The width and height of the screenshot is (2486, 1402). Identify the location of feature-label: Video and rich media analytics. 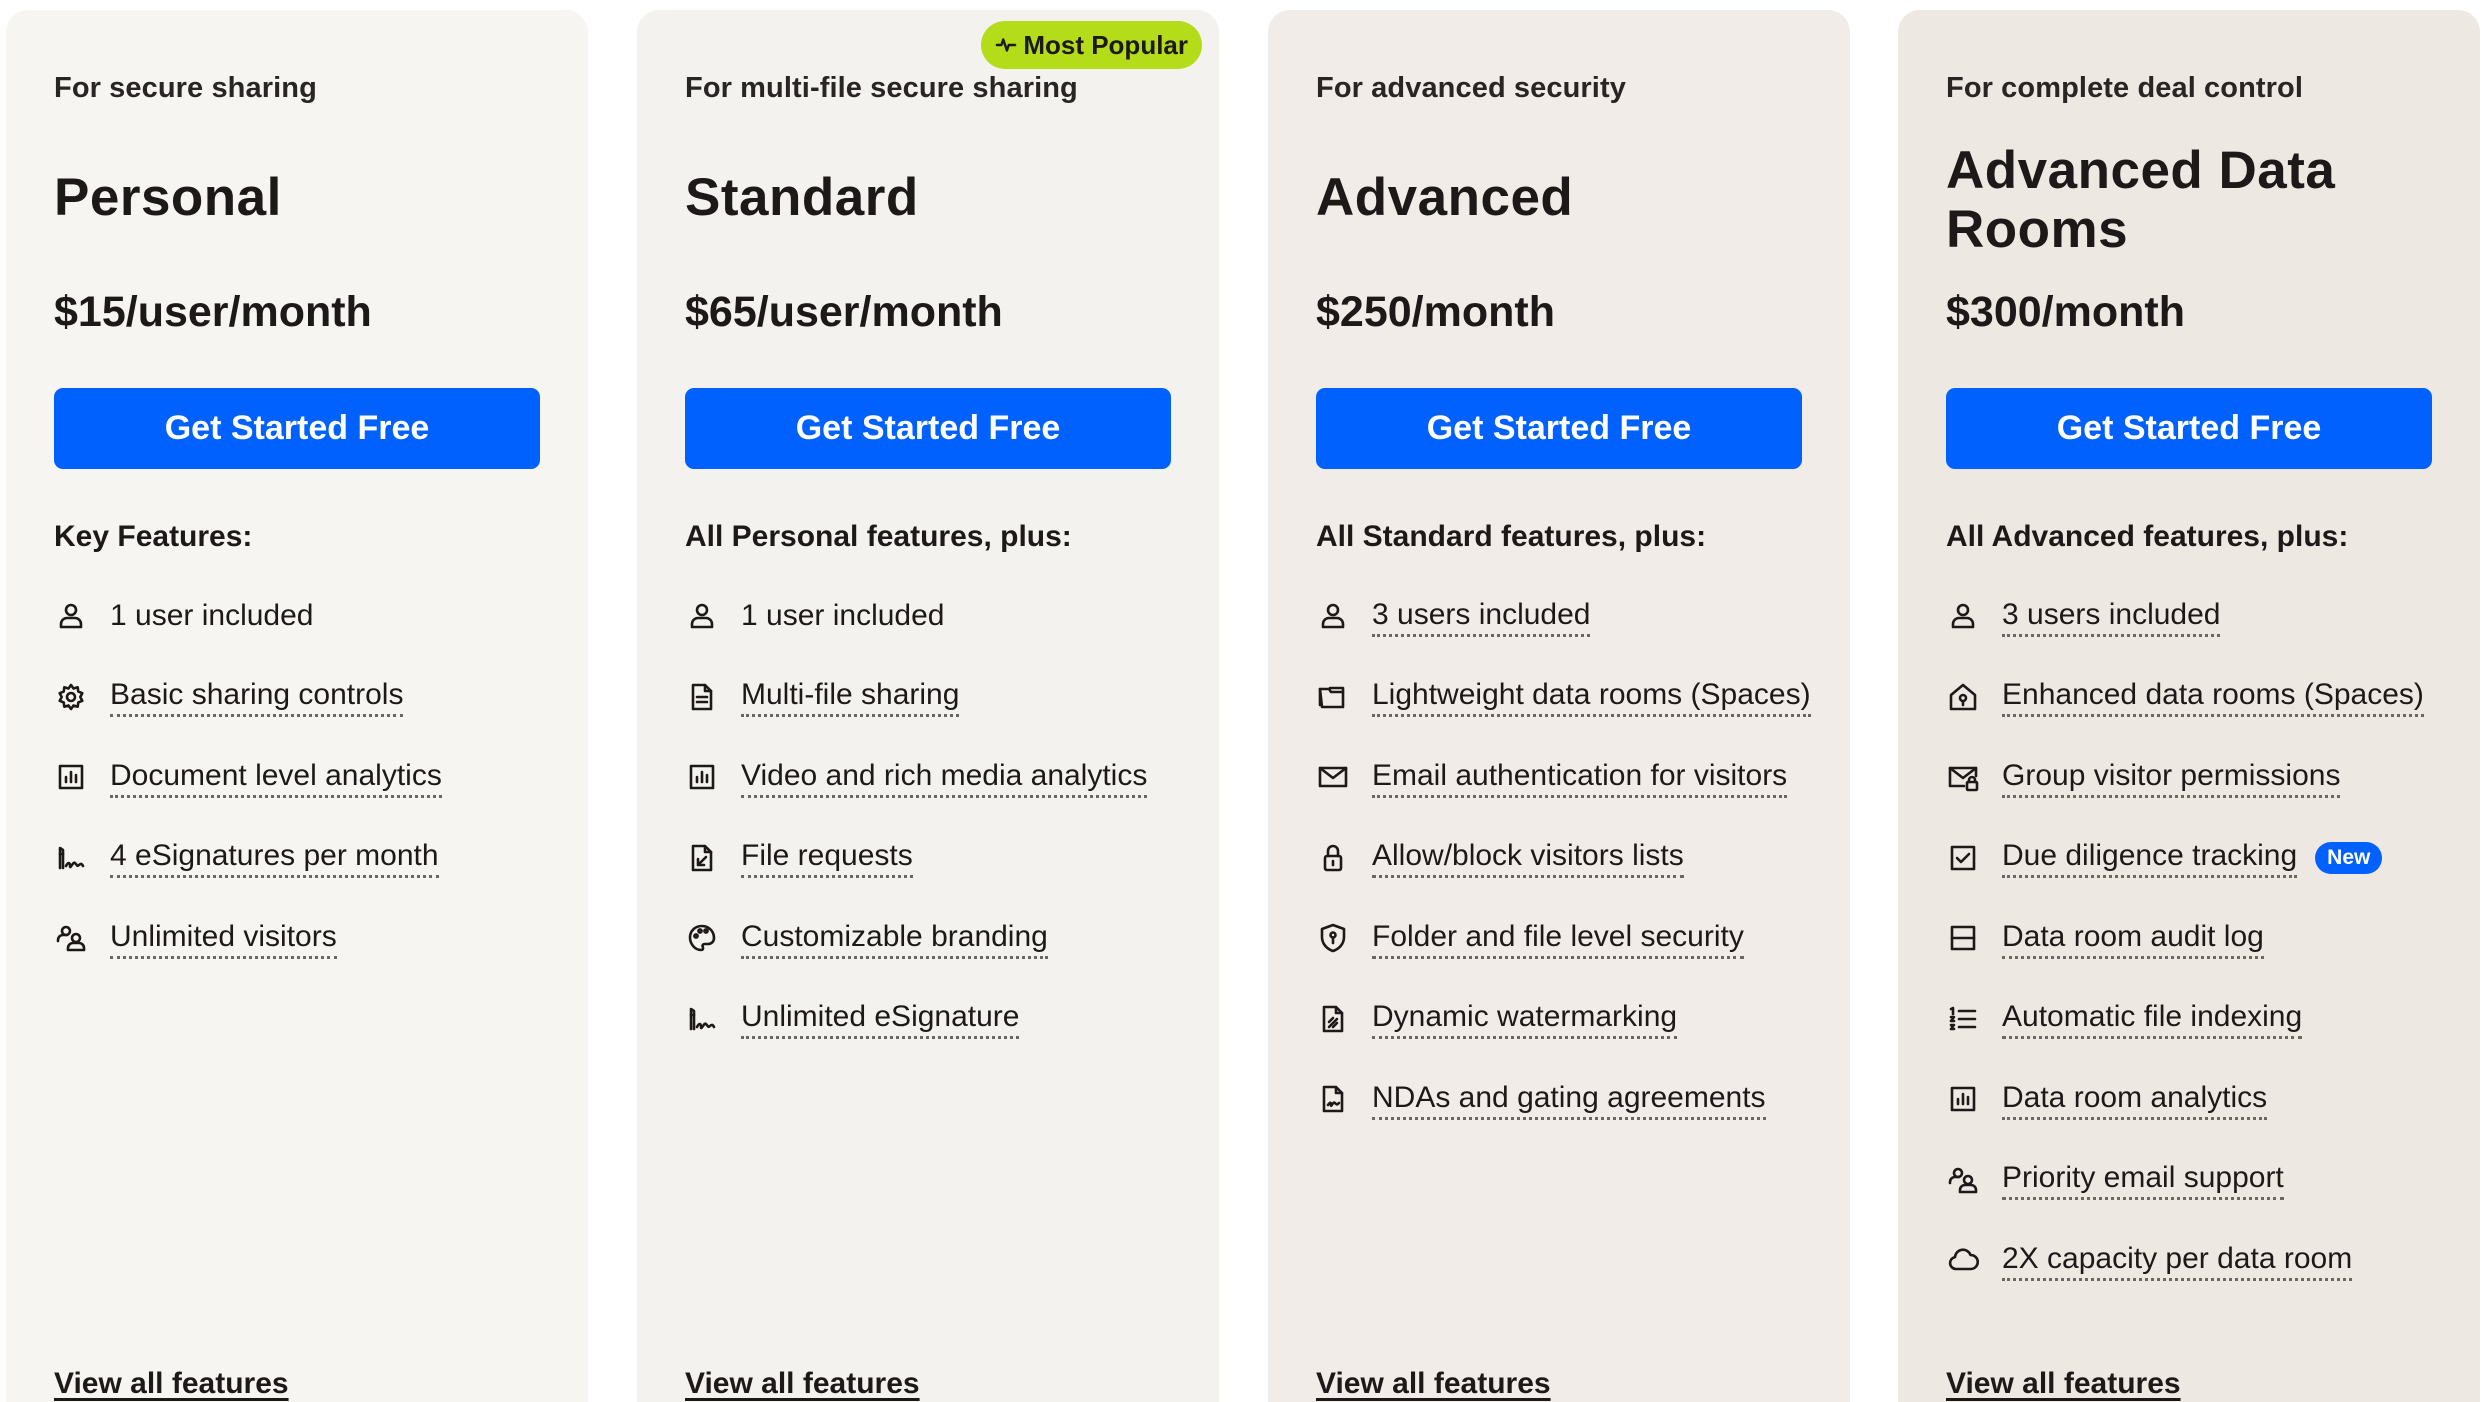
(944, 777).